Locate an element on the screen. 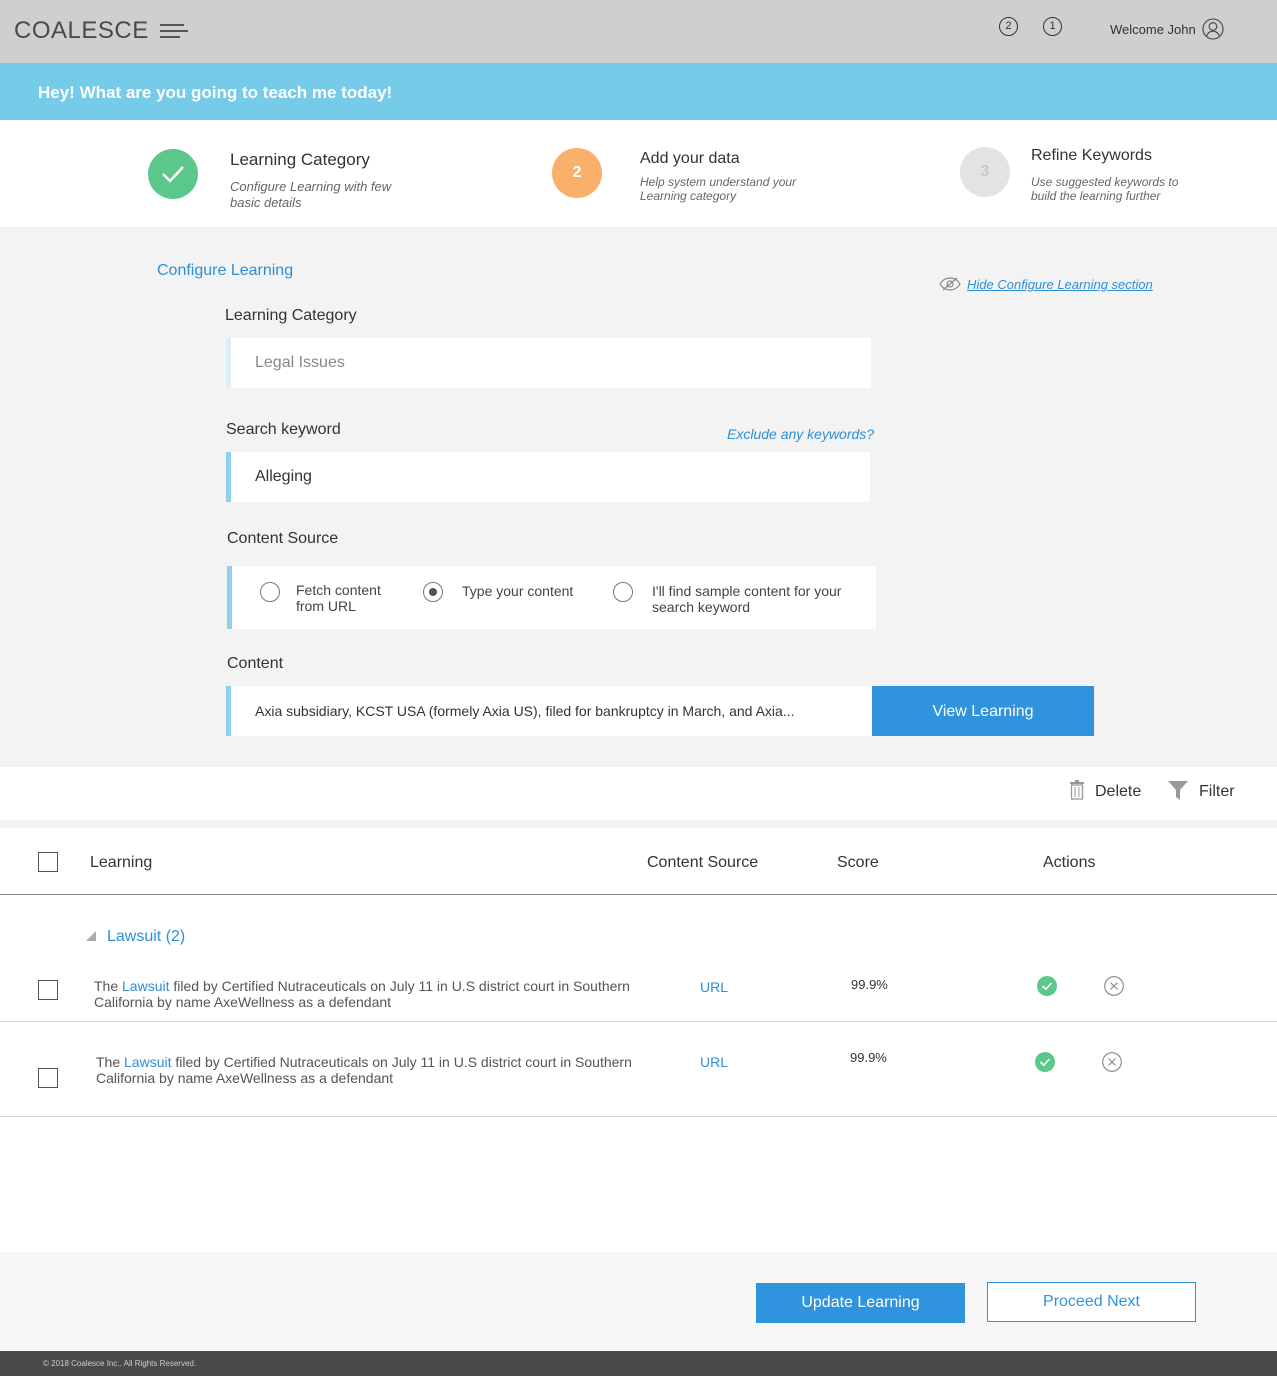 This screenshot has width=1277, height=1376. learning-category-label: Learning Category is located at coordinates (291, 315).